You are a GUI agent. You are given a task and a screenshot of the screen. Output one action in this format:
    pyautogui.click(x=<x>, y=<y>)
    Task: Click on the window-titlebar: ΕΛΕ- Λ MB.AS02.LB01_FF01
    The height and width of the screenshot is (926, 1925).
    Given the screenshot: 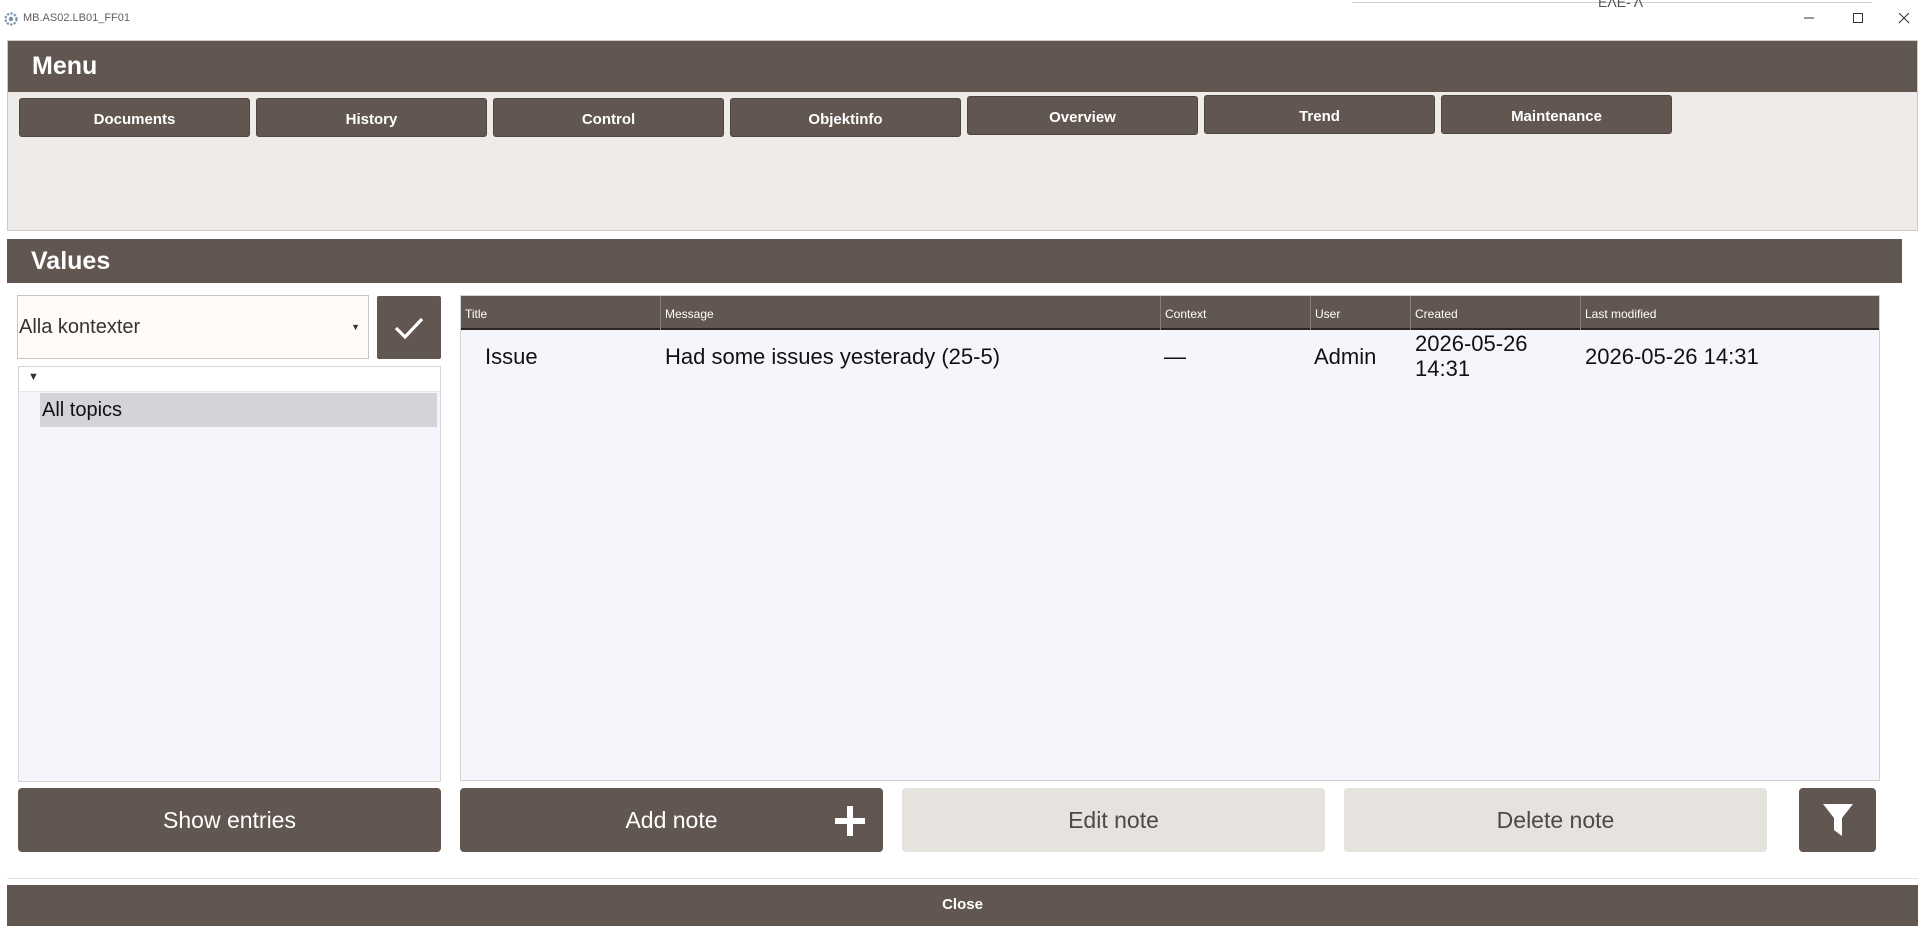 What is the action you would take?
    pyautogui.click(x=962, y=18)
    